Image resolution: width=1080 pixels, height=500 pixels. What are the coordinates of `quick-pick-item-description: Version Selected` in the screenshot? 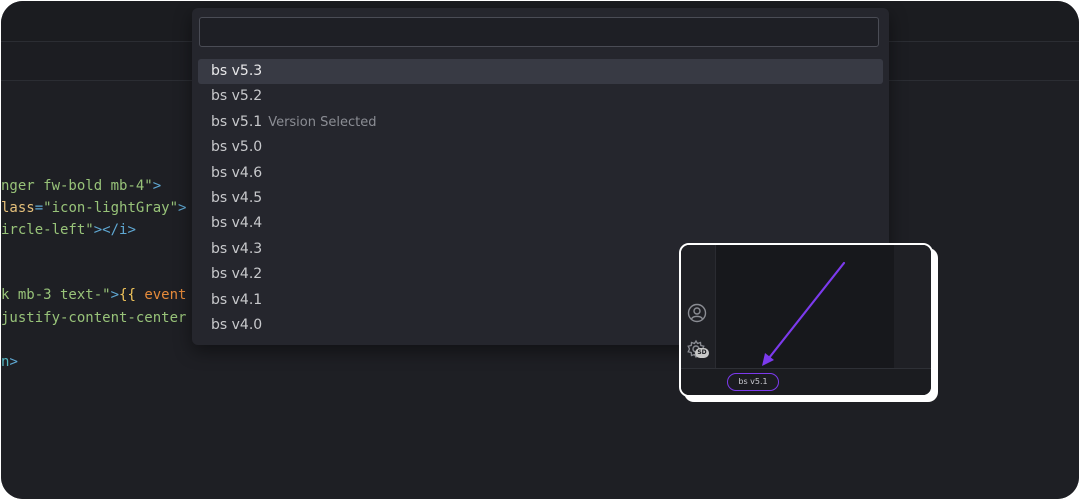 It's located at (322, 122).